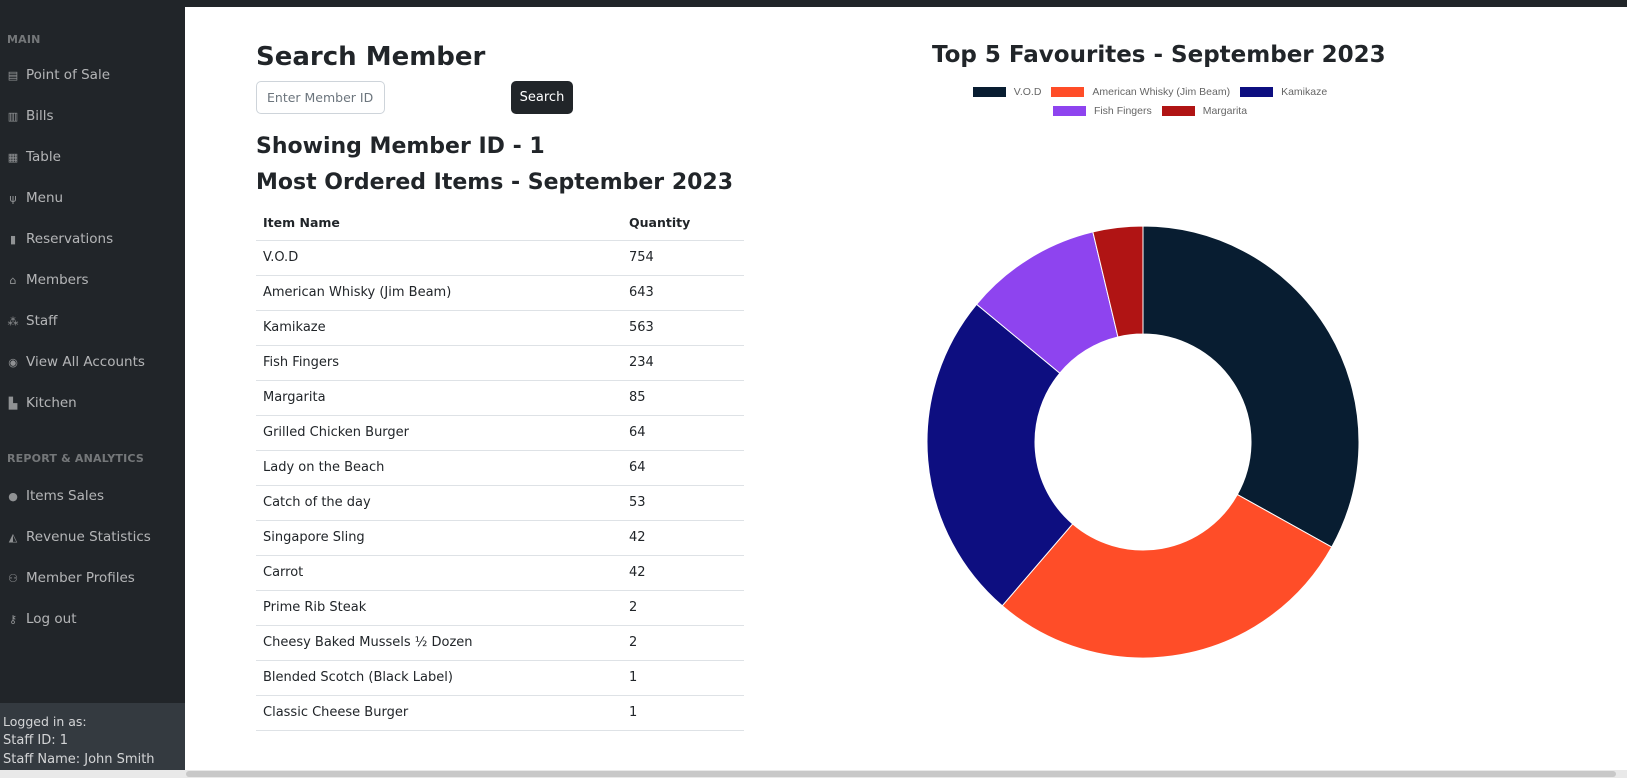 The image size is (1627, 778). What do you see at coordinates (542, 97) in the screenshot?
I see `search-button: Search` at bounding box center [542, 97].